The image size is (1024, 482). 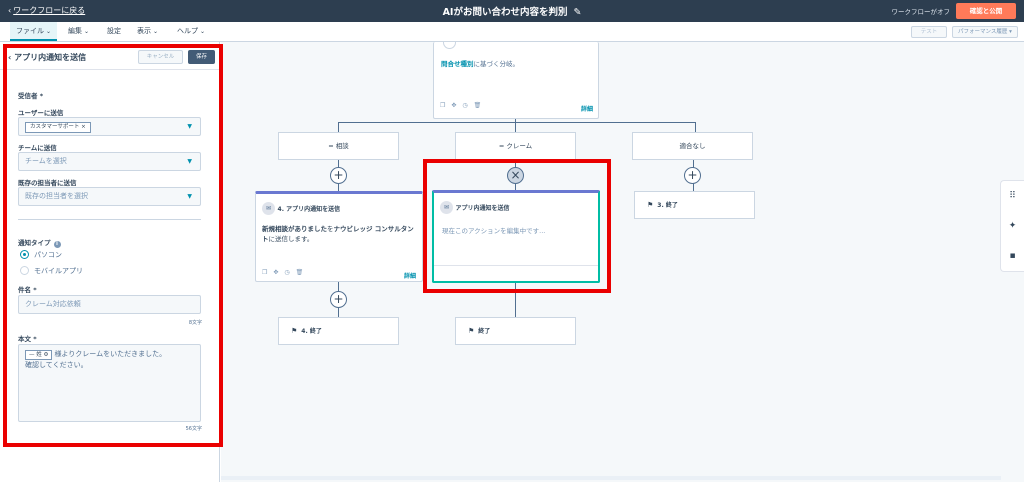 I want to click on end-4-label: 4. 終了, so click(x=311, y=331).